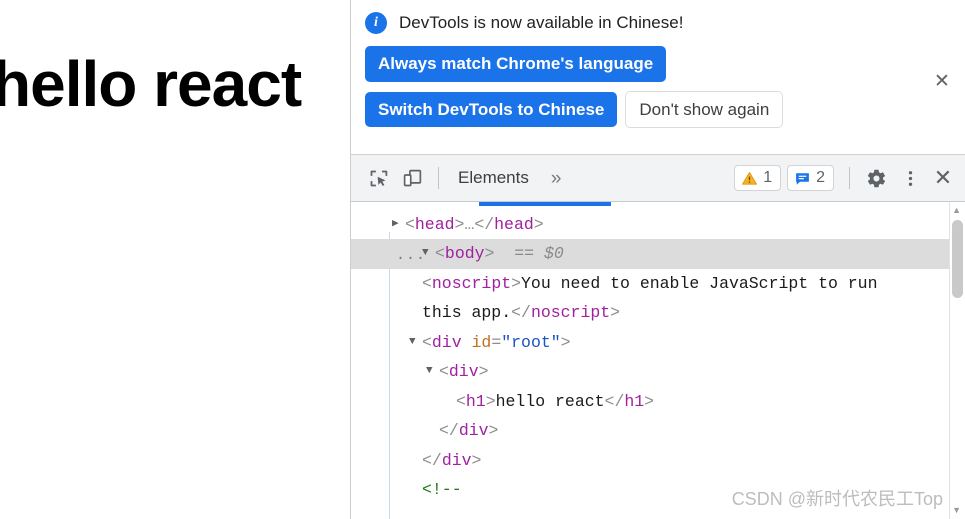 The width and height of the screenshot is (965, 519). Describe the element at coordinates (942, 81) in the screenshot. I see `close-notification-icon: ✕` at that location.